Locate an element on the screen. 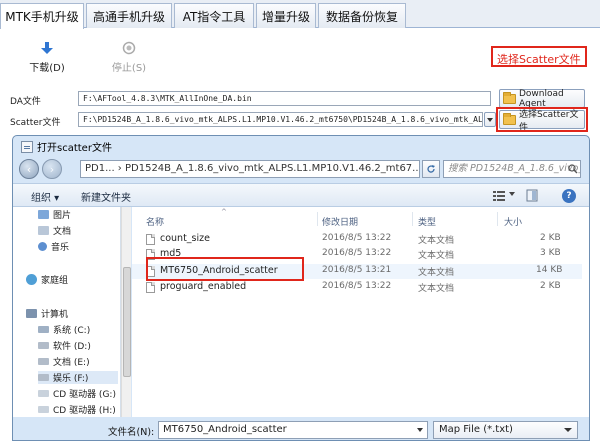 The height and width of the screenshot is (441, 600). preview-pane-icon is located at coordinates (532, 195).